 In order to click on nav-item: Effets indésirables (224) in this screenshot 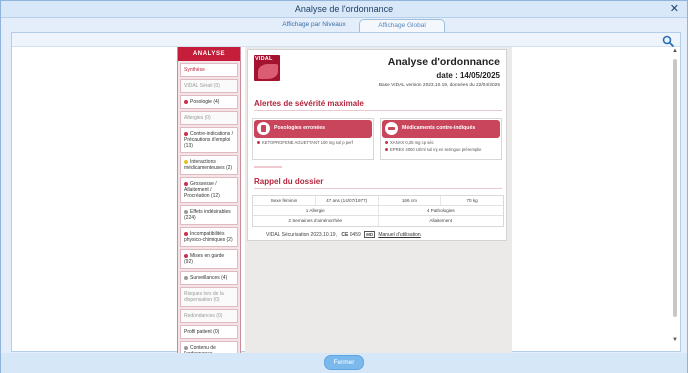, I will do `click(209, 215)`.